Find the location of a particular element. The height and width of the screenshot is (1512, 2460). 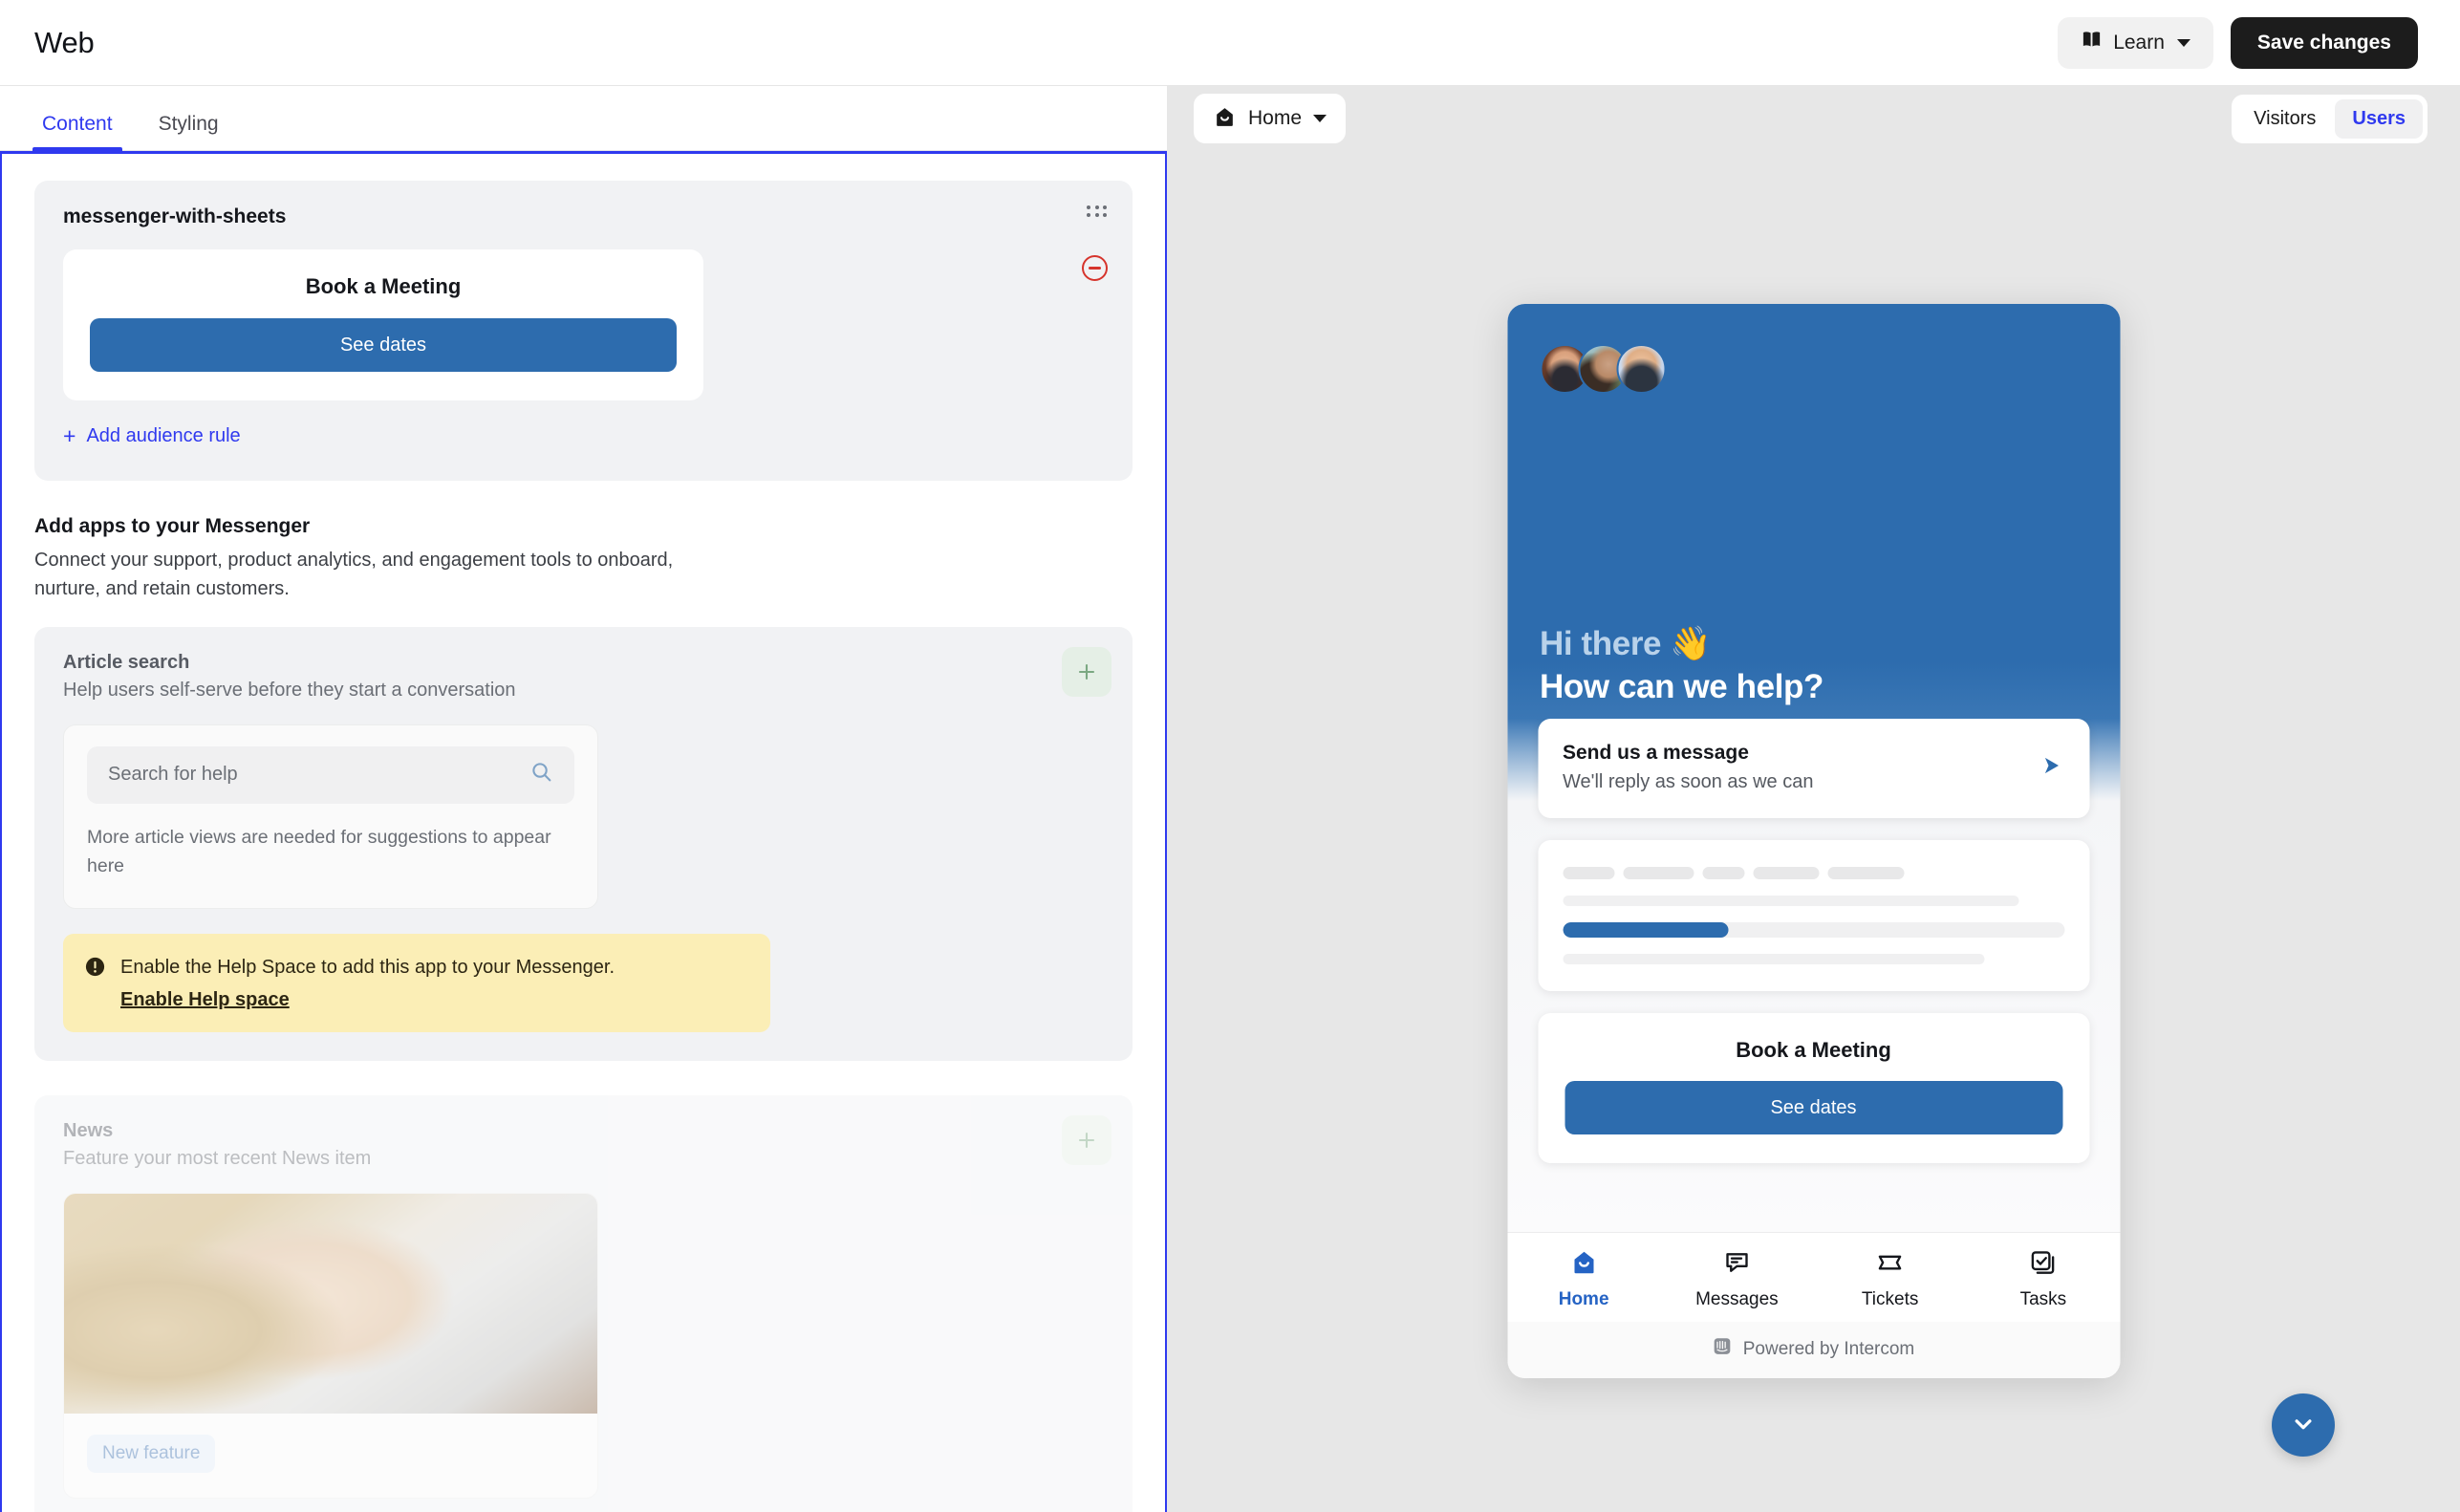

messenger-home-icon is located at coordinates (1225, 119).